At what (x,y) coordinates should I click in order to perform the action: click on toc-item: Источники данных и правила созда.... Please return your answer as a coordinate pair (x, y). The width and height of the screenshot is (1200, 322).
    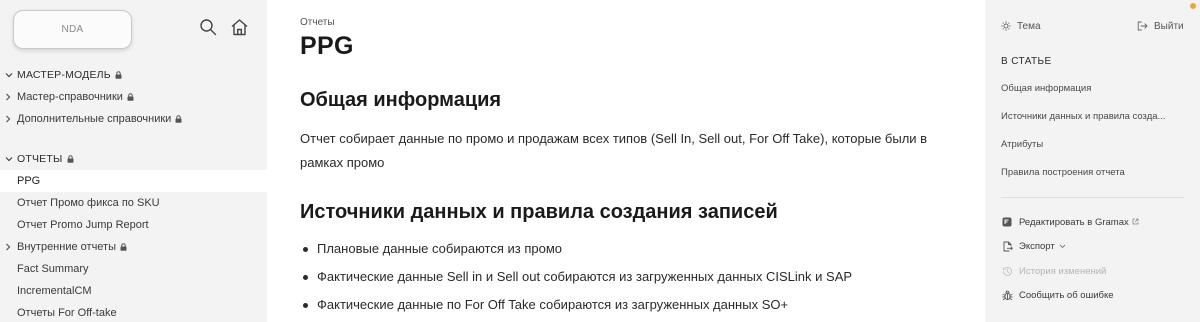
    Looking at the image, I should click on (1096, 122).